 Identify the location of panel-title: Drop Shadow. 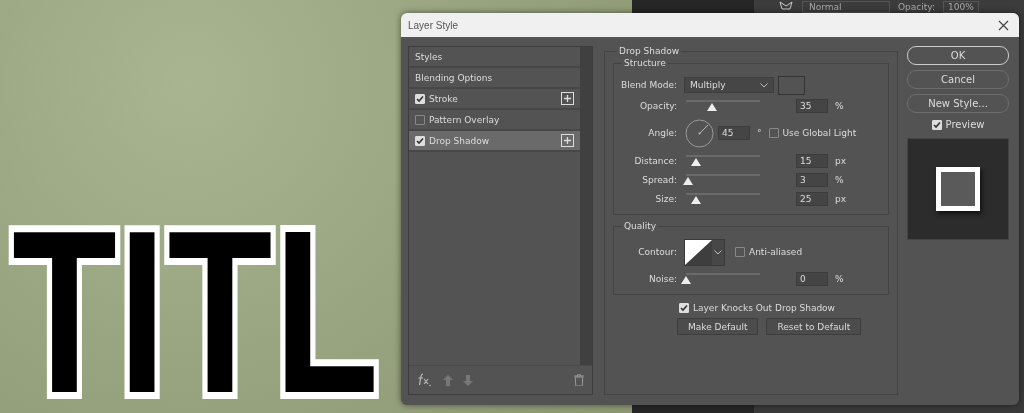
(649, 51).